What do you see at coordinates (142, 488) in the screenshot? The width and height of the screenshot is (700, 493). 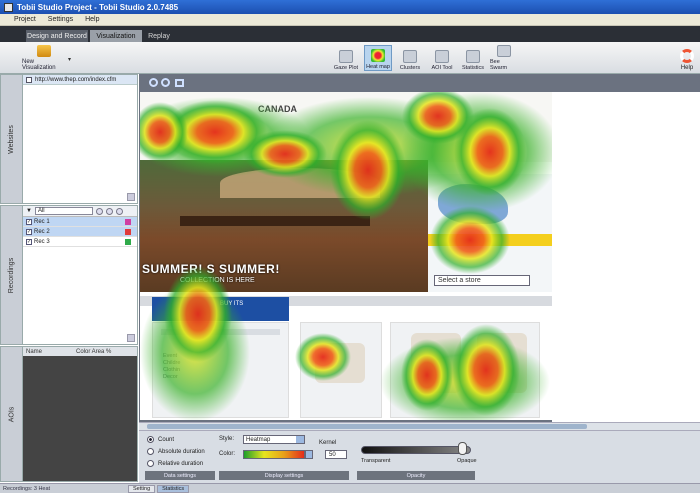 I see `tab-setting: Setting` at bounding box center [142, 488].